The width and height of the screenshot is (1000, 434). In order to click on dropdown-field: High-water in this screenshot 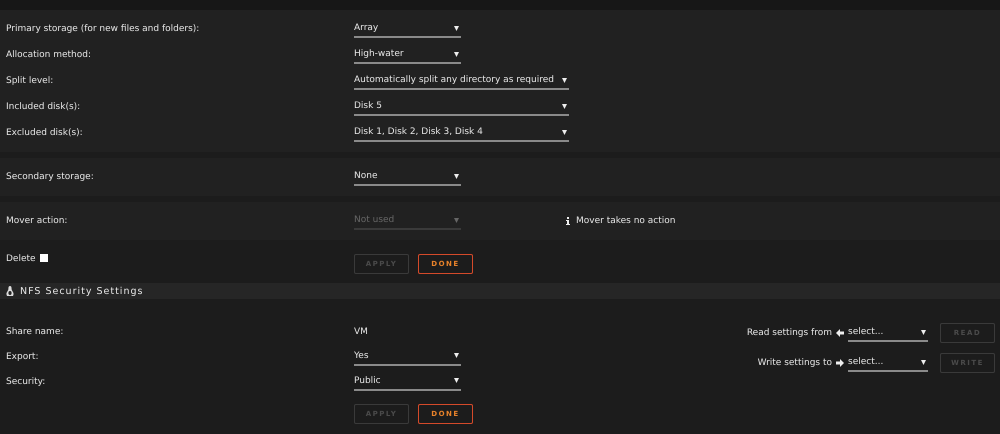, I will do `click(407, 55)`.